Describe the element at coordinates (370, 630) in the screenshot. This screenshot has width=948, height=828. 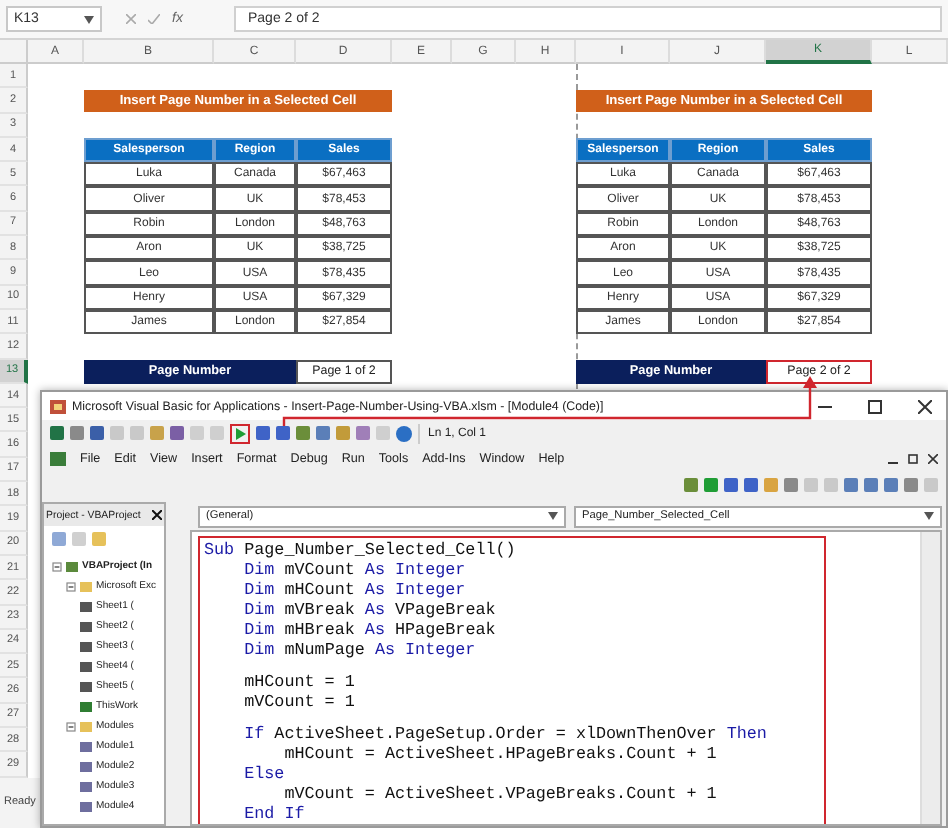
I see `code-line: Dim mHBreak As HPageBreak` at that location.